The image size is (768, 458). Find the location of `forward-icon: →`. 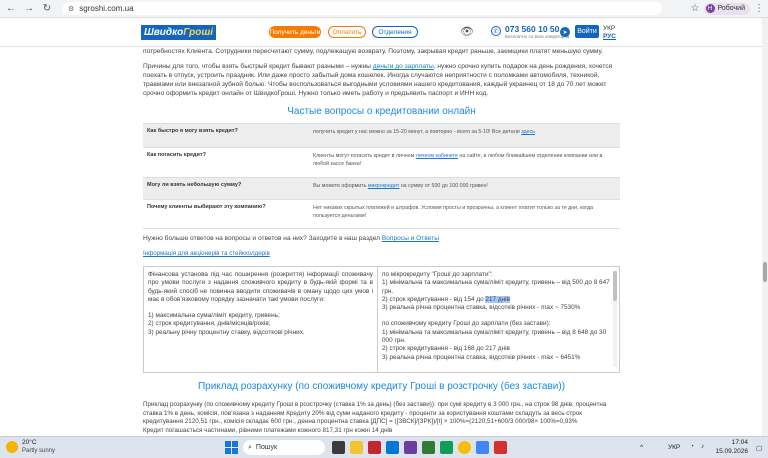

forward-icon: → is located at coordinates (29, 9).